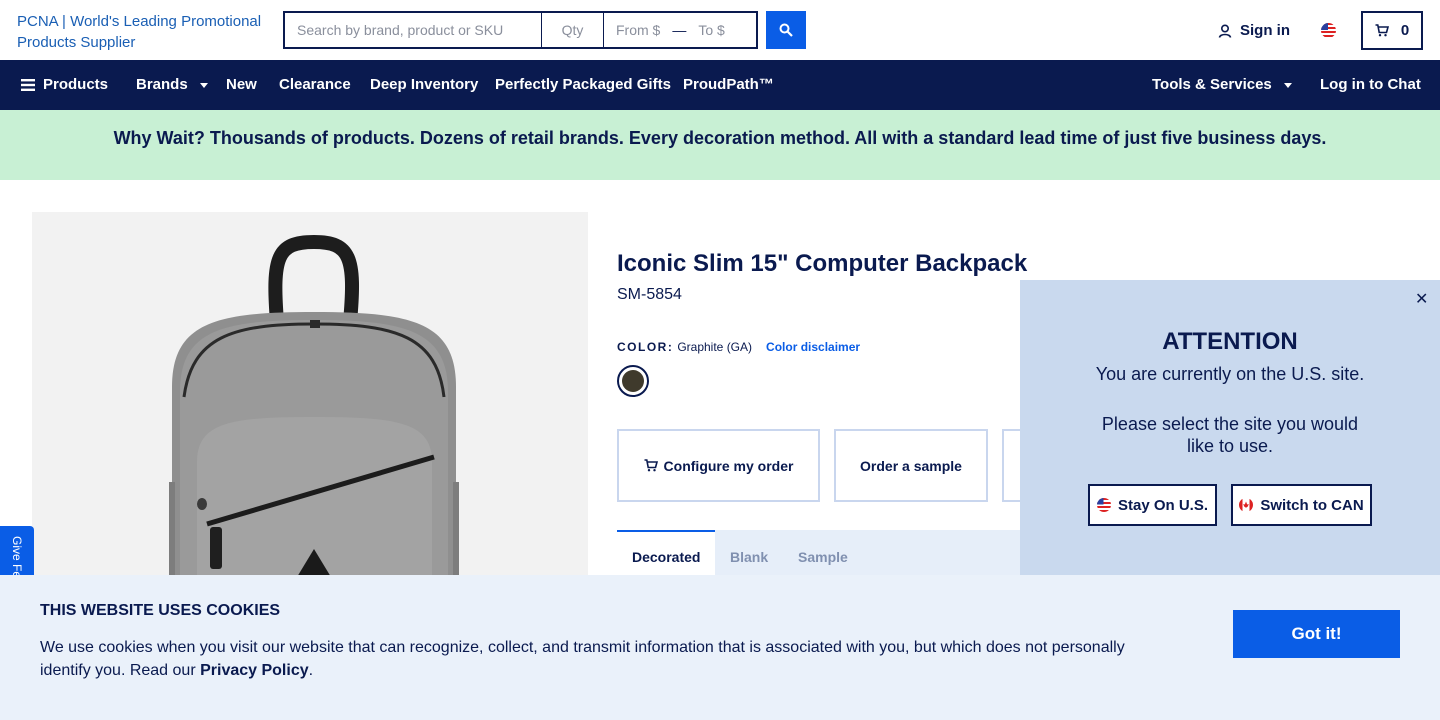 Image resolution: width=1440 pixels, height=720 pixels. Describe the element at coordinates (76, 84) in the screenshot. I see `nav-products-label: Products` at that location.